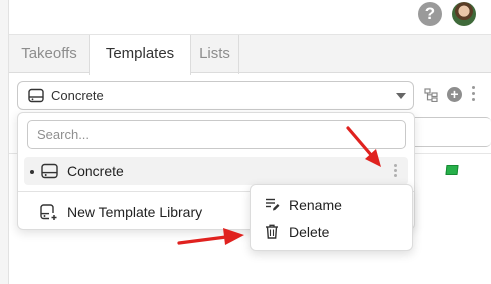 Image resolution: width=491 pixels, height=284 pixels. I want to click on tree-structure-icon, so click(431, 95).